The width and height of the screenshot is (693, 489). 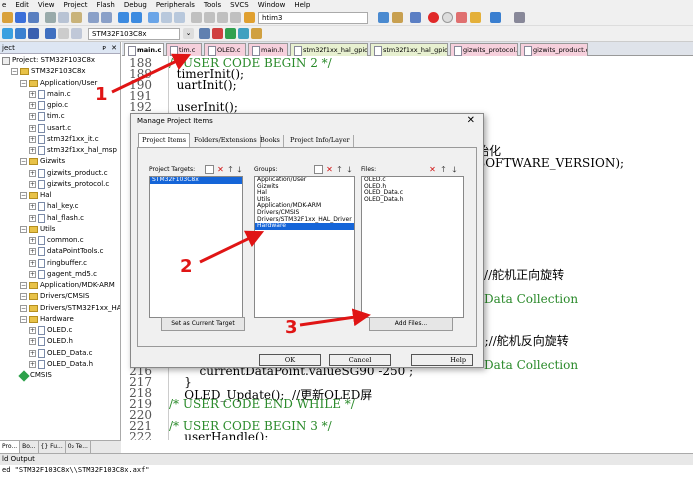 What do you see at coordinates (291, 327) in the screenshot?
I see `annotation-3: 3` at bounding box center [291, 327].